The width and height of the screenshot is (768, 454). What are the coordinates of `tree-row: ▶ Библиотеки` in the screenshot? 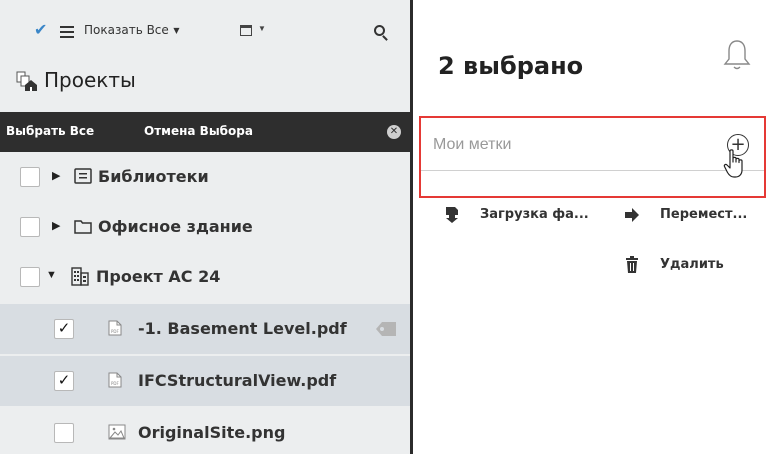 It's located at (205, 177).